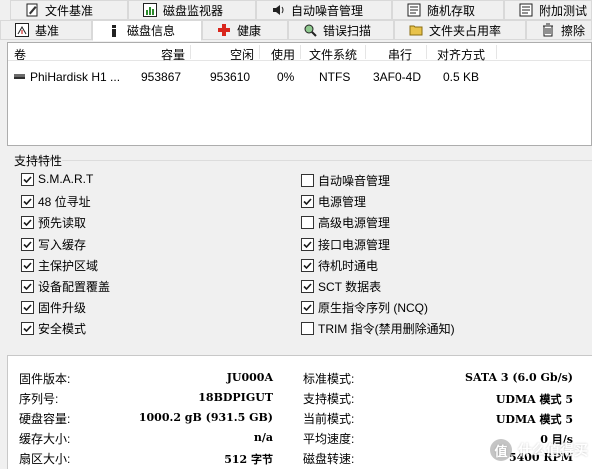  Describe the element at coordinates (354, 244) in the screenshot. I see `feature-label: 接口电源管理` at that location.